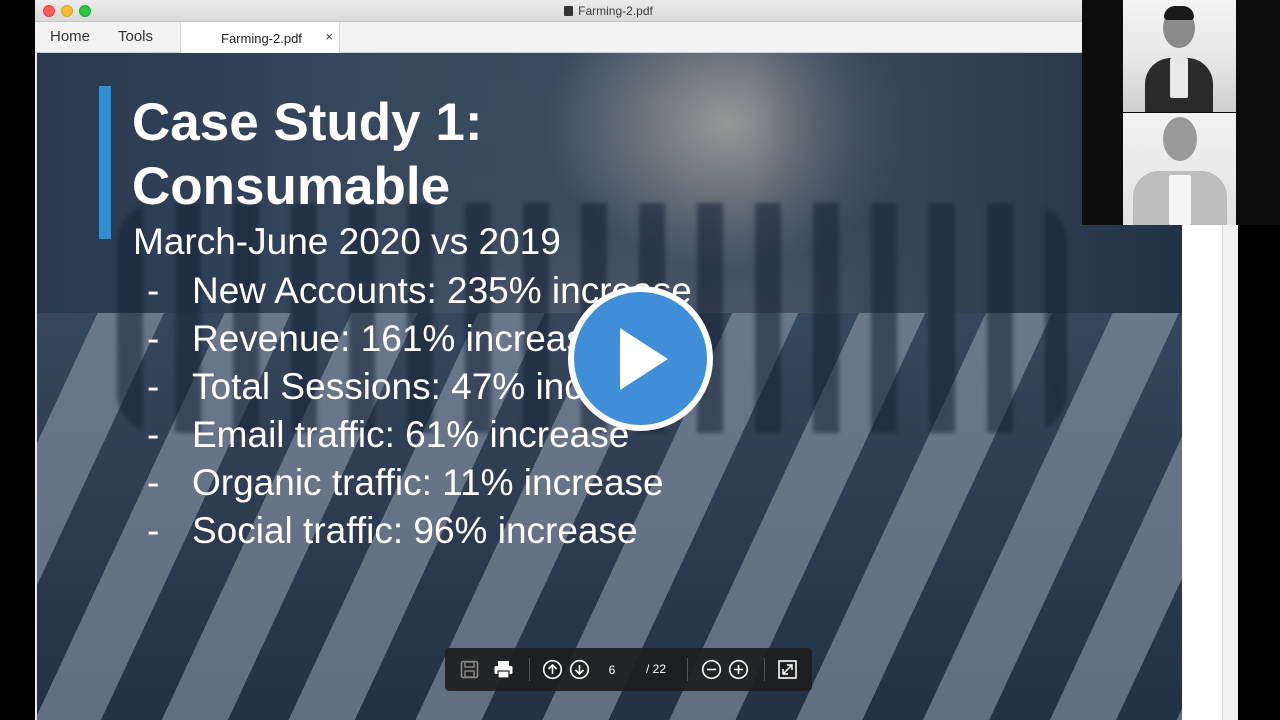 The width and height of the screenshot is (1280, 720). What do you see at coordinates (608, 37) in the screenshot?
I see `tab-bar: Home Tools Farming-2.pdf ×` at bounding box center [608, 37].